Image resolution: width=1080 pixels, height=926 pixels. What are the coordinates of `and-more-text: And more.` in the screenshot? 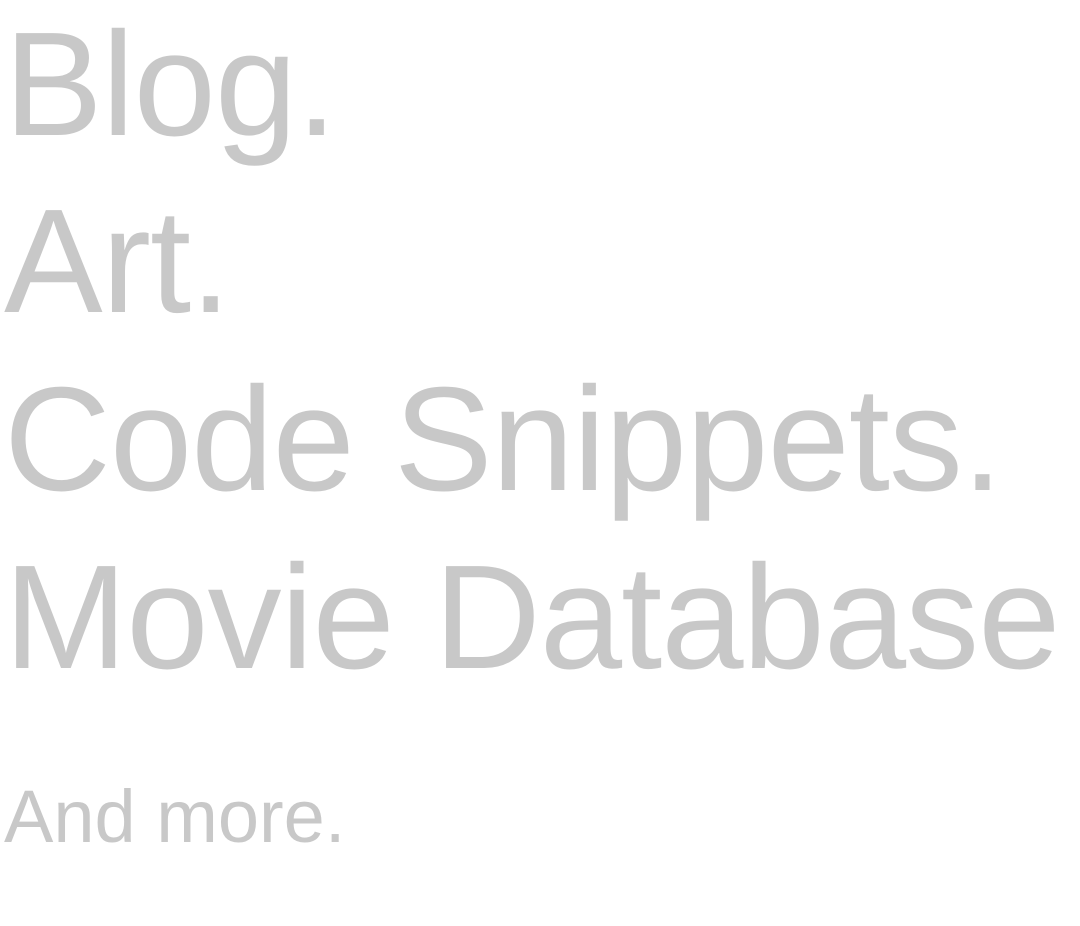 It's located at (175, 816).